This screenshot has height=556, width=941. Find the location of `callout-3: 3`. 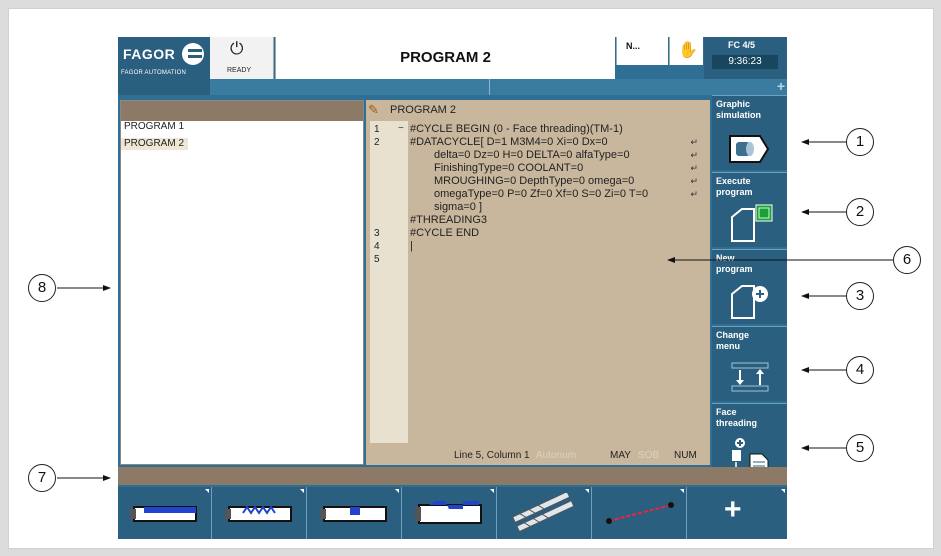

callout-3: 3 is located at coordinates (860, 296).